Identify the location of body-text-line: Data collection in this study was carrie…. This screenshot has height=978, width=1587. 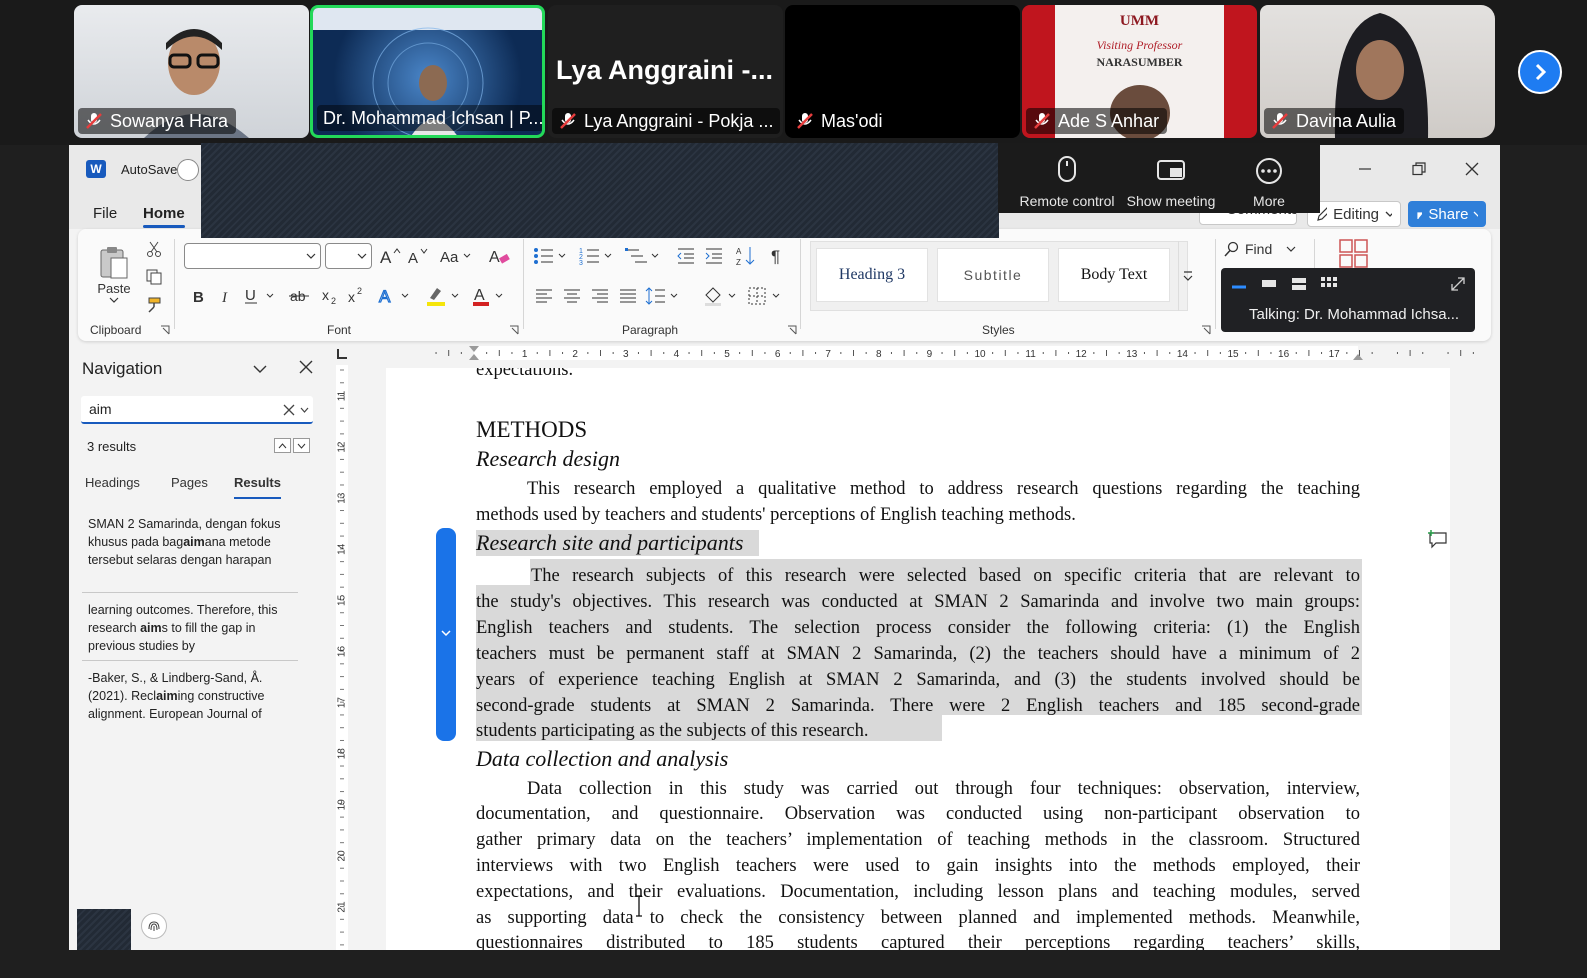
(943, 789).